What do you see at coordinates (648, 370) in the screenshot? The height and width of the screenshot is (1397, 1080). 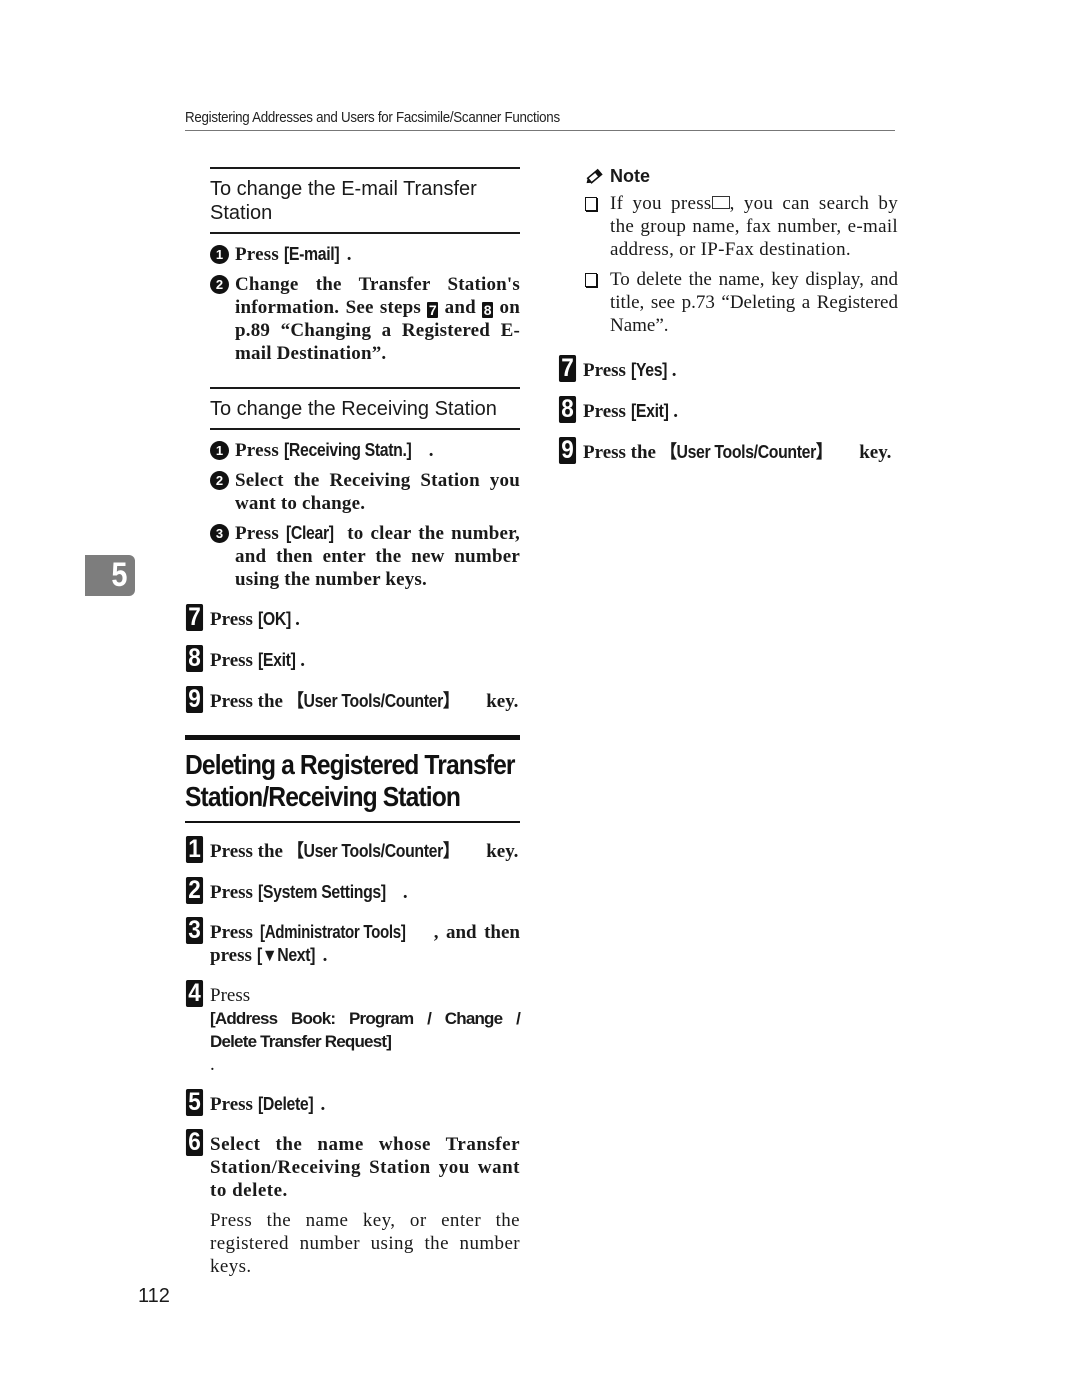 I see `key-label-yes: [Yes]` at bounding box center [648, 370].